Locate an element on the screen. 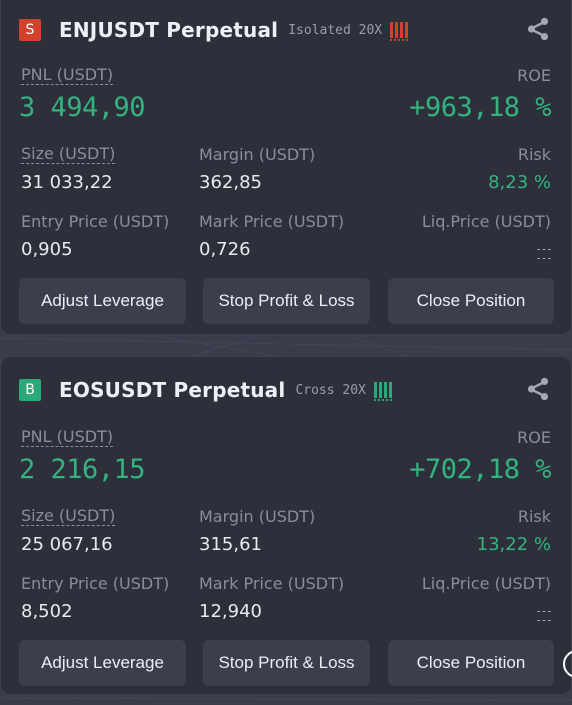  mark-price-value: 0,726 is located at coordinates (225, 249).